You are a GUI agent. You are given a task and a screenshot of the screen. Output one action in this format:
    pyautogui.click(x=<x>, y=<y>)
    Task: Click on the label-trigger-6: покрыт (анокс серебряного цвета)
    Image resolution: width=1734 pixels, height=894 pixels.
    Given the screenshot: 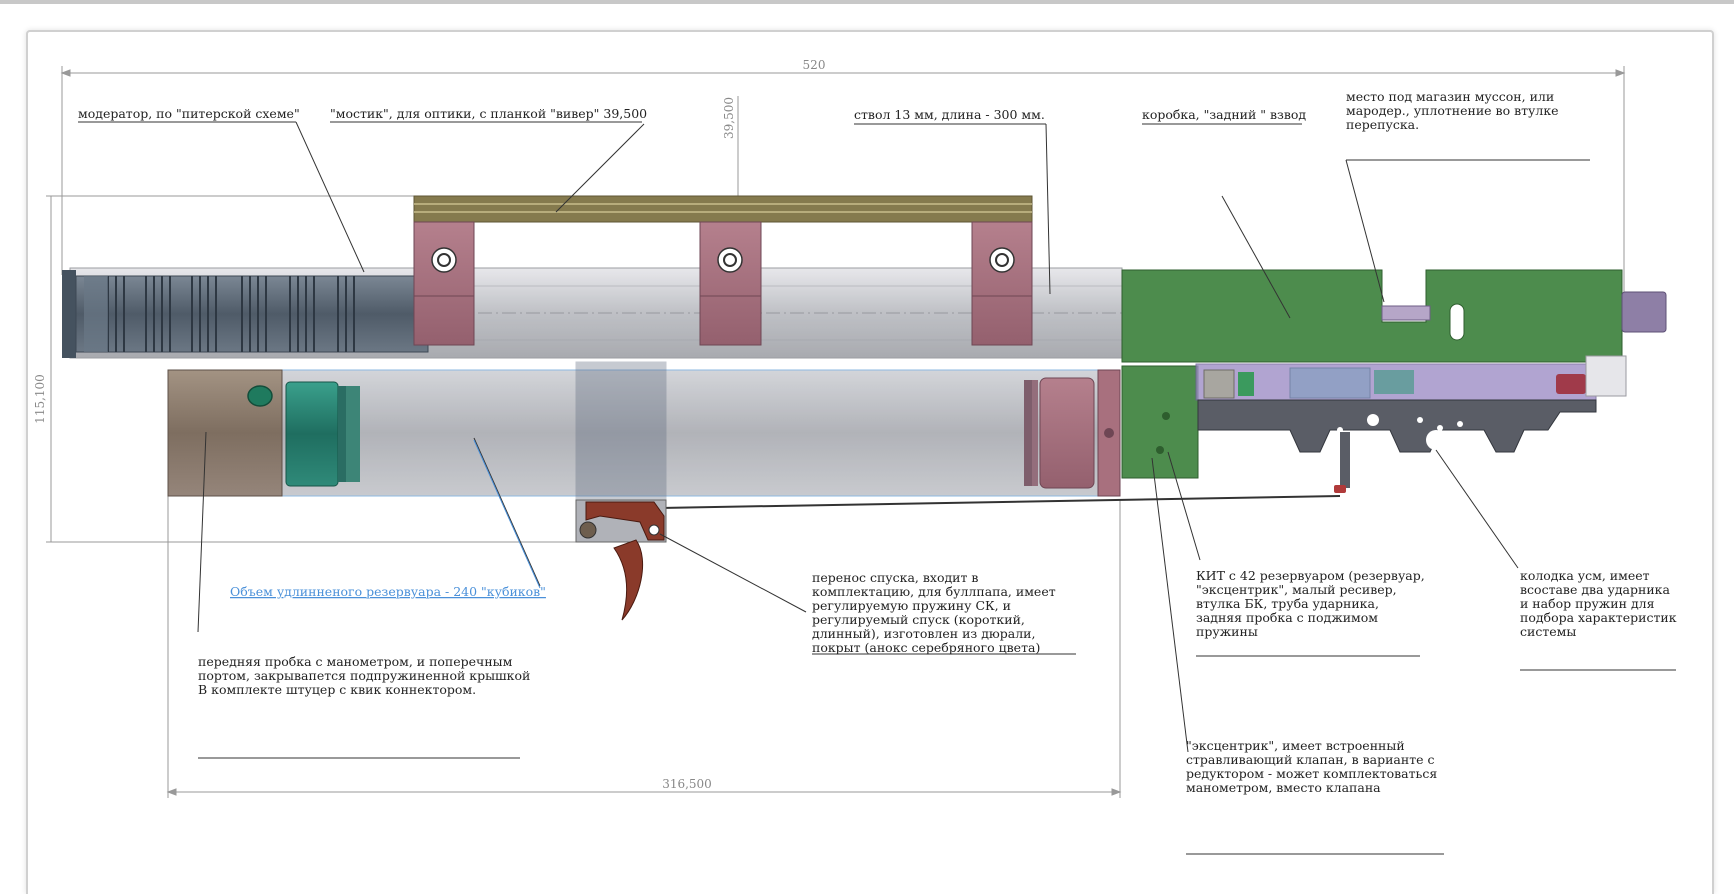 What is the action you would take?
    pyautogui.click(x=926, y=647)
    